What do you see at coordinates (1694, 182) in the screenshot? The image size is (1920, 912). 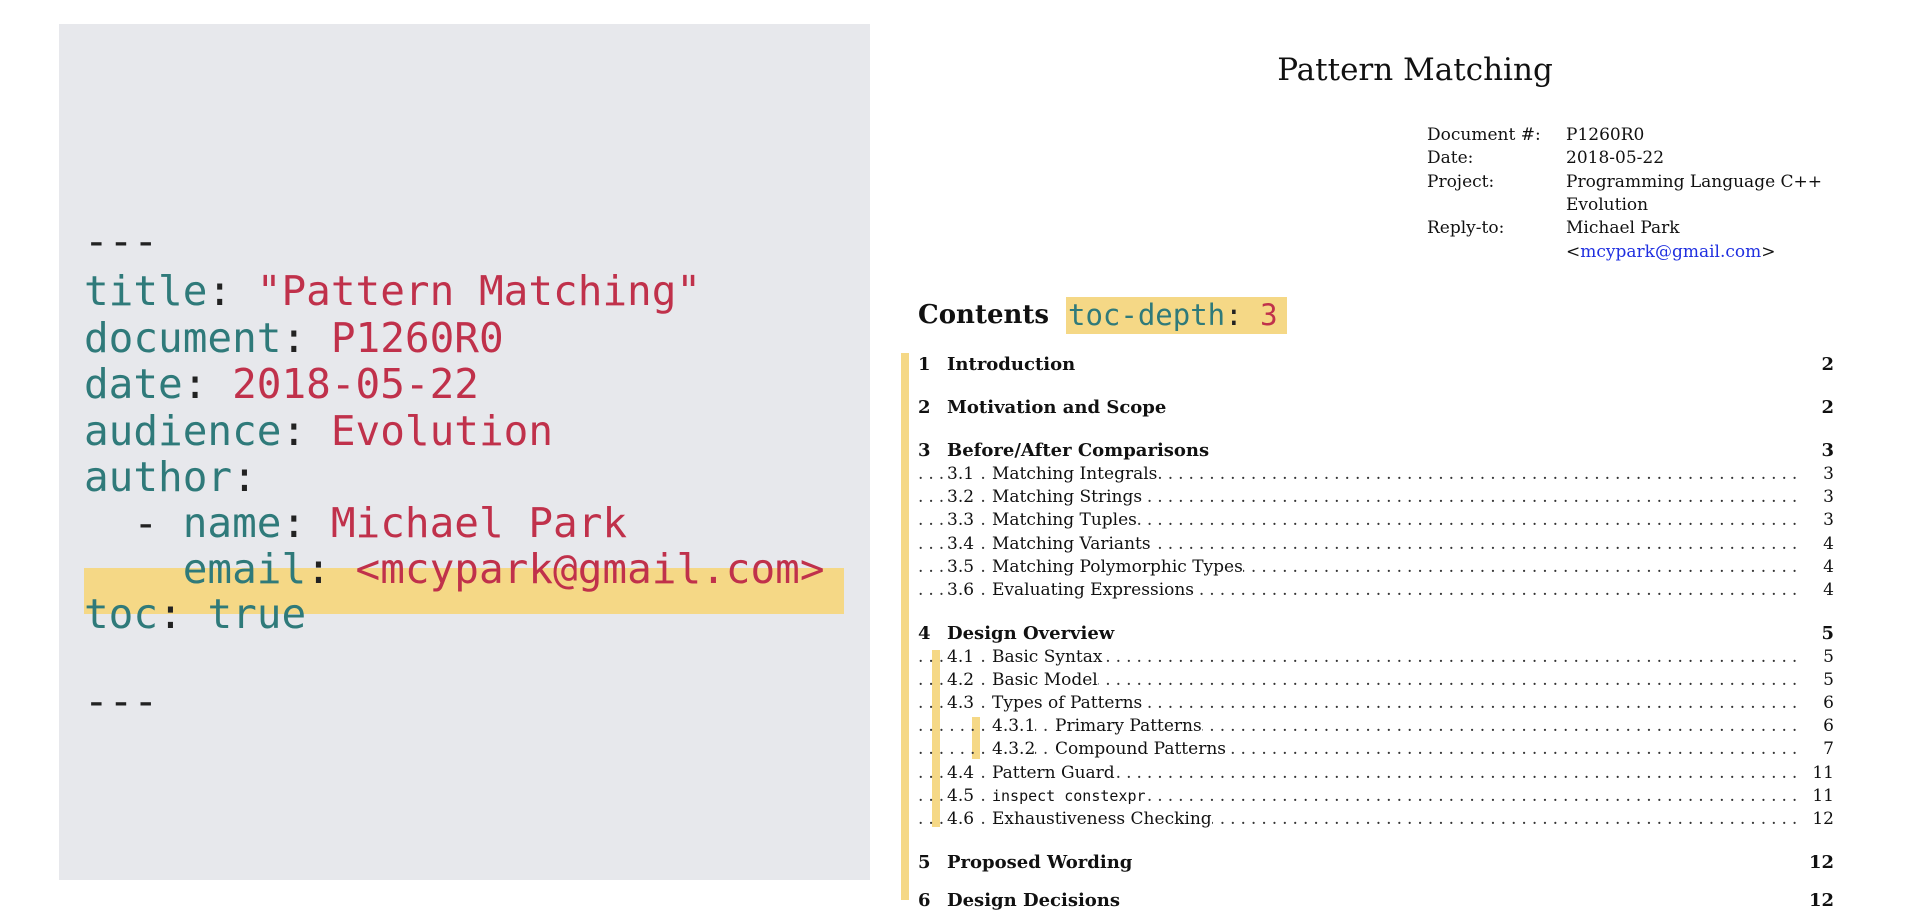 I see `meta-project-value: Programming Language C++` at bounding box center [1694, 182].